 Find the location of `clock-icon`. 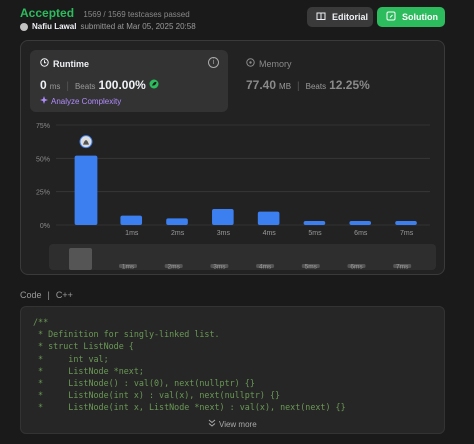

clock-icon is located at coordinates (44, 63).